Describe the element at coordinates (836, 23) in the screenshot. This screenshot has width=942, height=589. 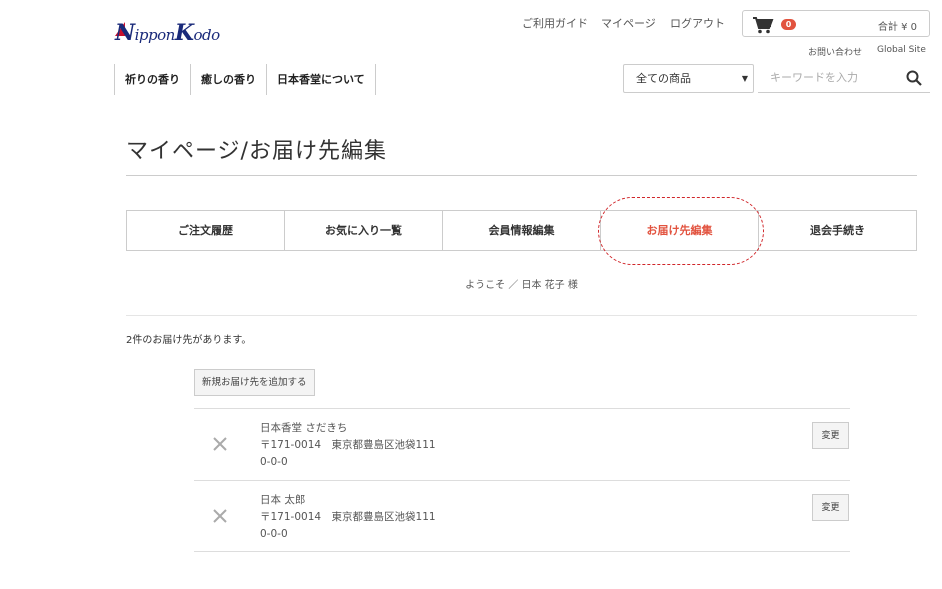
I see `cart-button: 0 合計 ¥ 0` at that location.